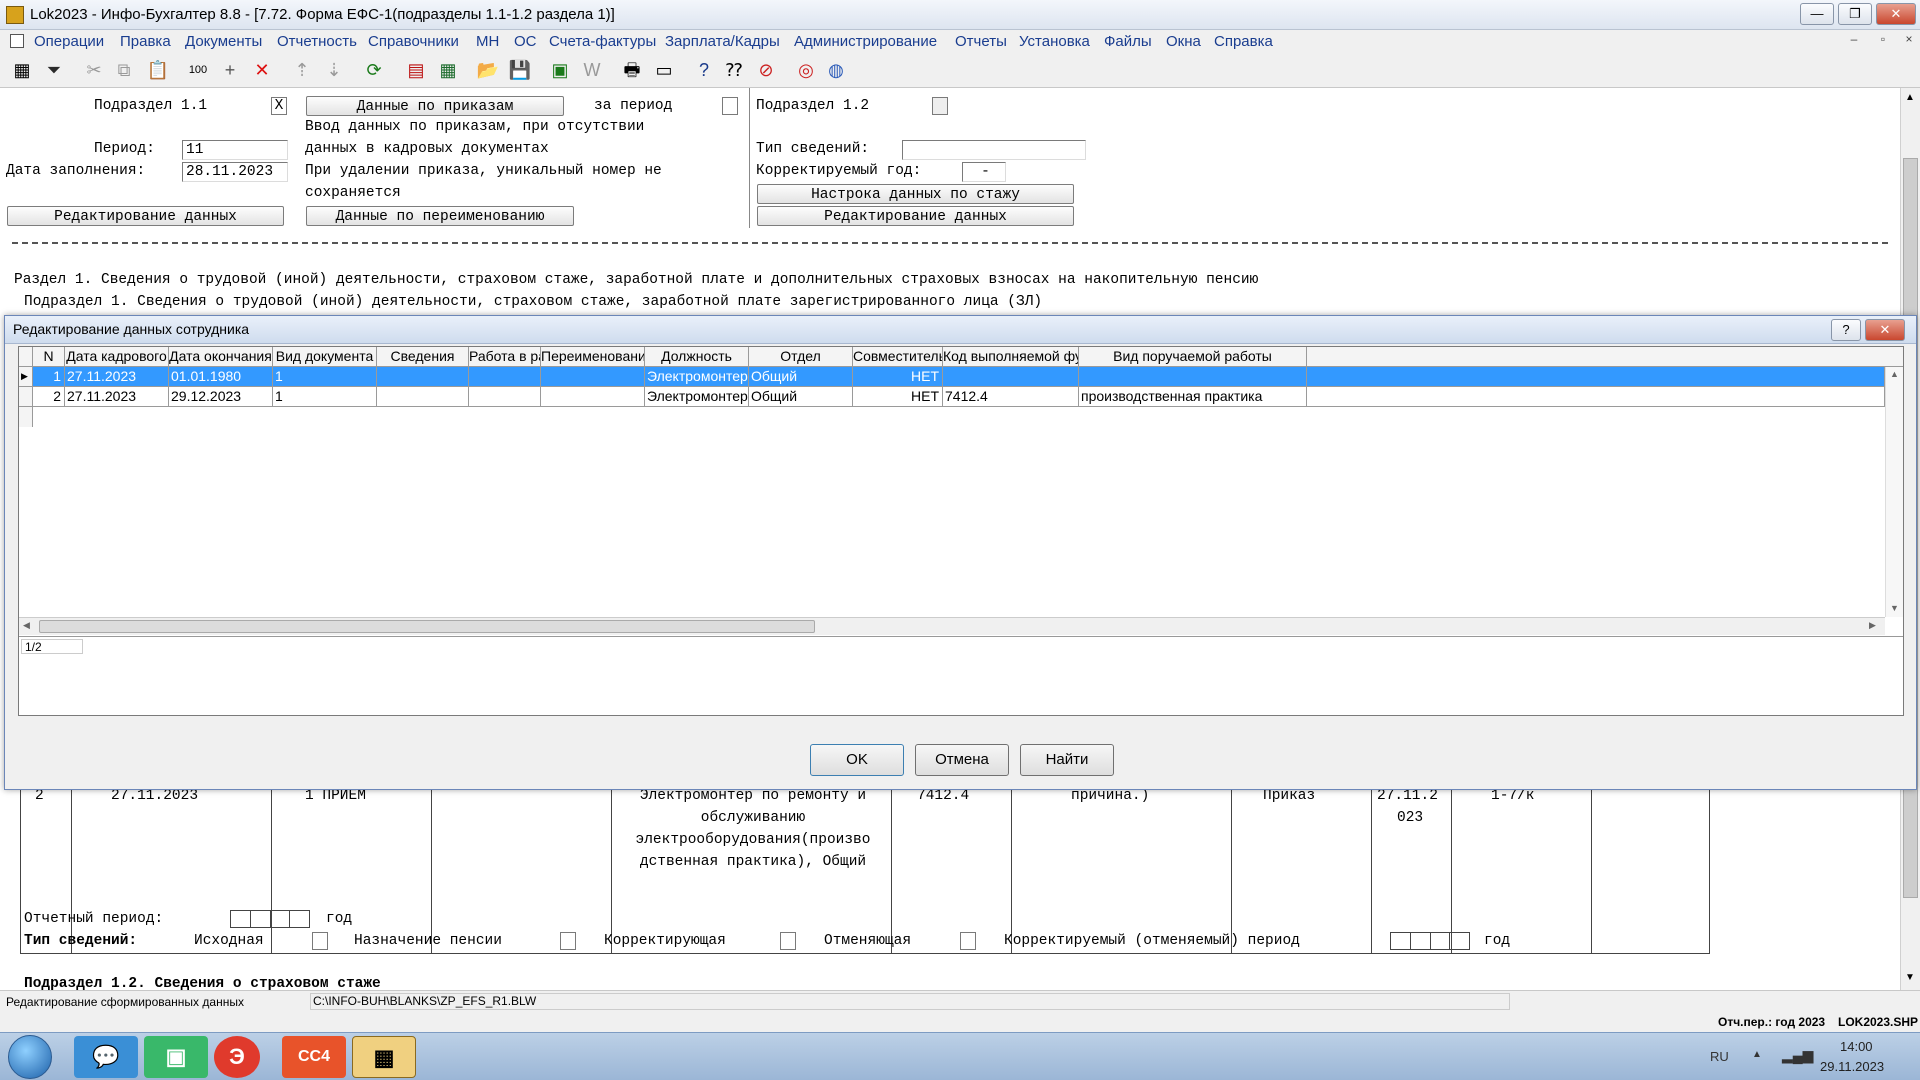 The width and height of the screenshot is (1920, 1080). Describe the element at coordinates (325, 357) in the screenshot. I see `col-doc-type: Вид документа` at that location.